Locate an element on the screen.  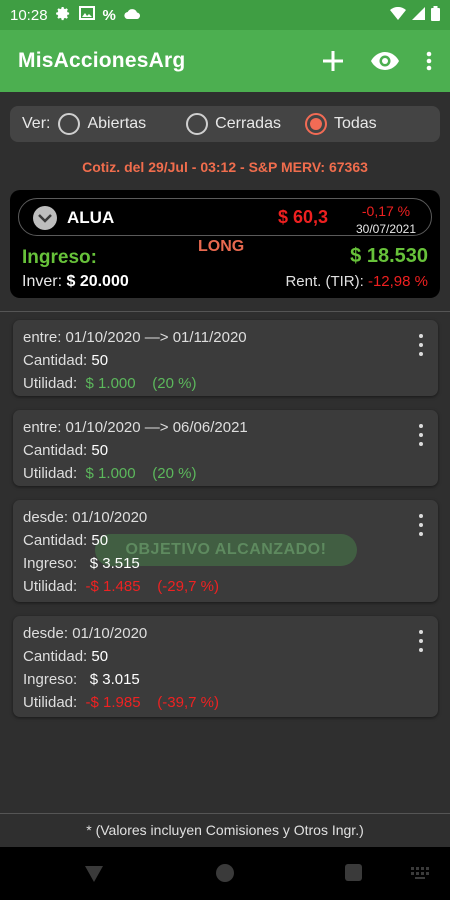
operation-dates: entre: 01/10/2020 —> 06/06/2021 is located at coordinates (135, 427).